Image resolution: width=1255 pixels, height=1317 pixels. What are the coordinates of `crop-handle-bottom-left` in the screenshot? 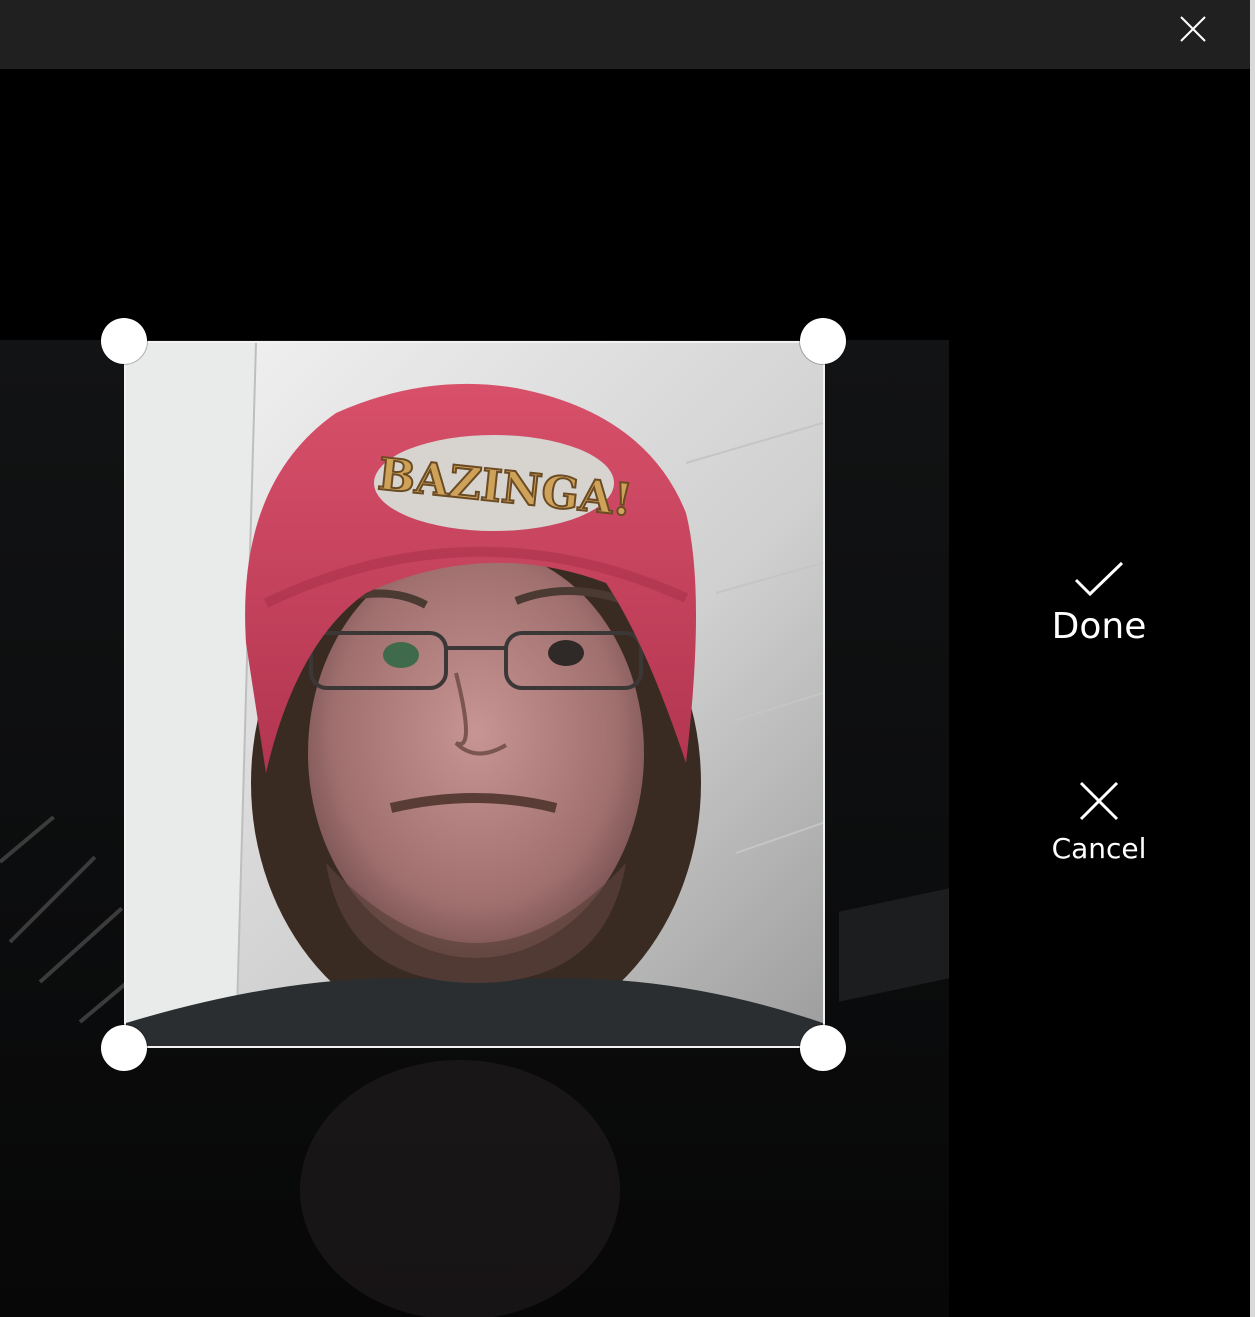 It's located at (124, 1048).